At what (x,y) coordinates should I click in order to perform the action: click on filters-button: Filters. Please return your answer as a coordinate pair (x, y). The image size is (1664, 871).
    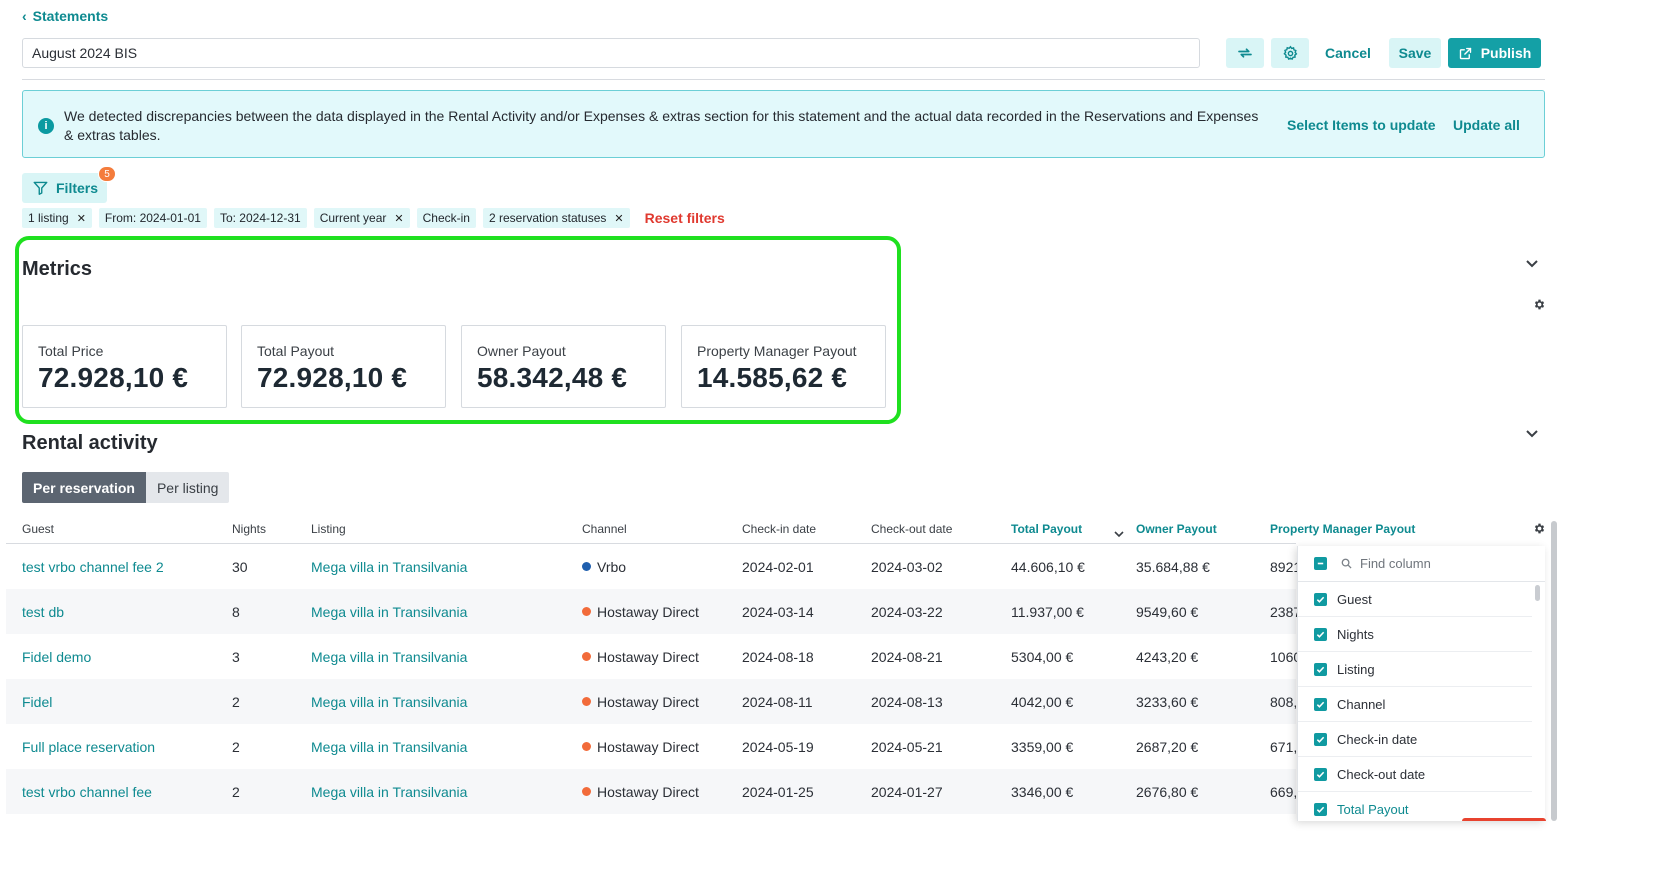
    Looking at the image, I should click on (64, 188).